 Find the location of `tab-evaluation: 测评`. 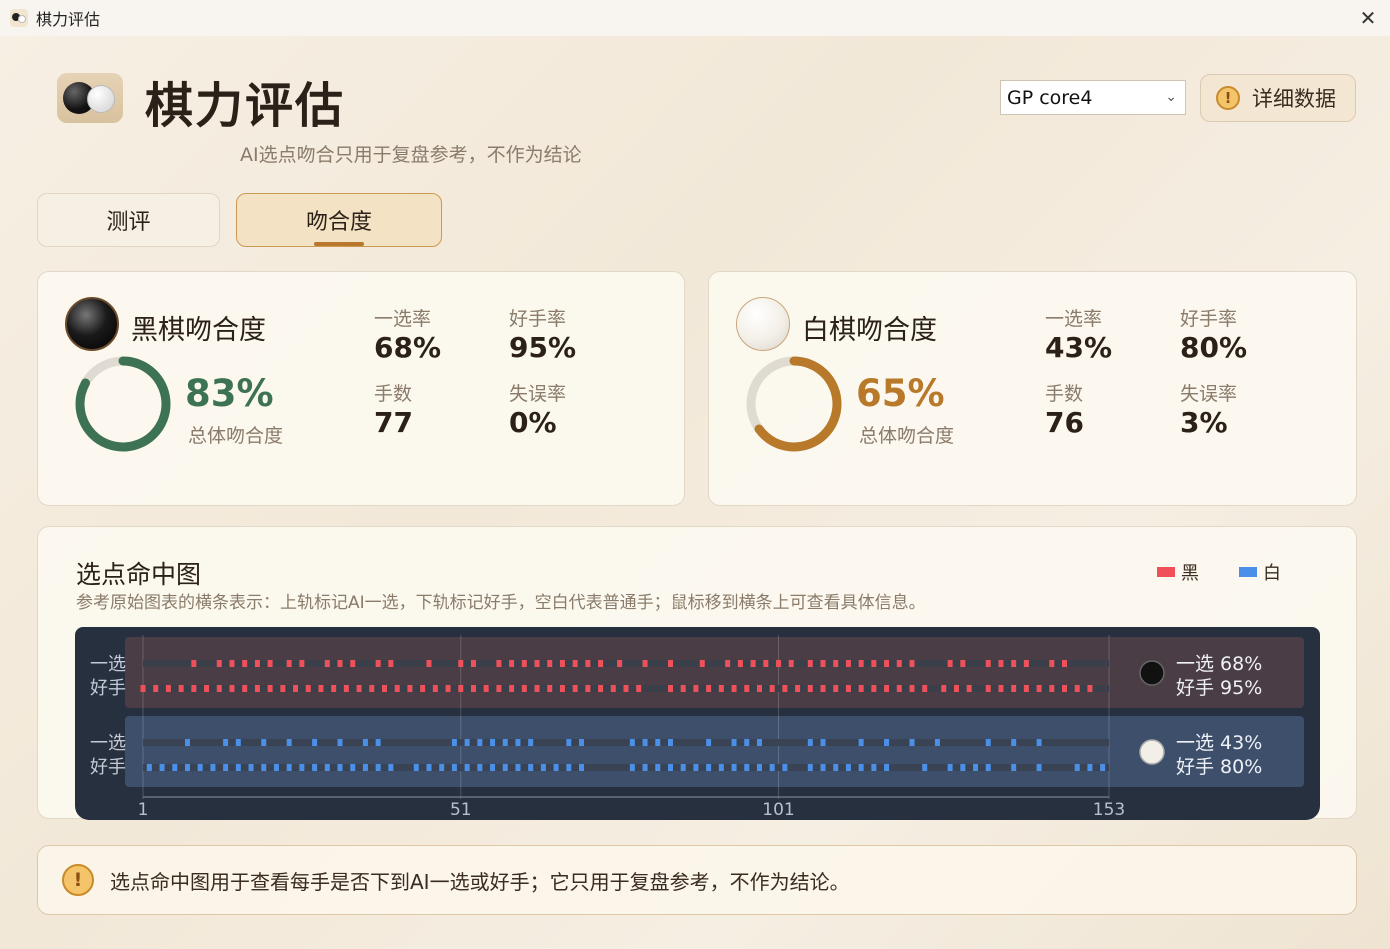

tab-evaluation: 测评 is located at coordinates (128, 220).